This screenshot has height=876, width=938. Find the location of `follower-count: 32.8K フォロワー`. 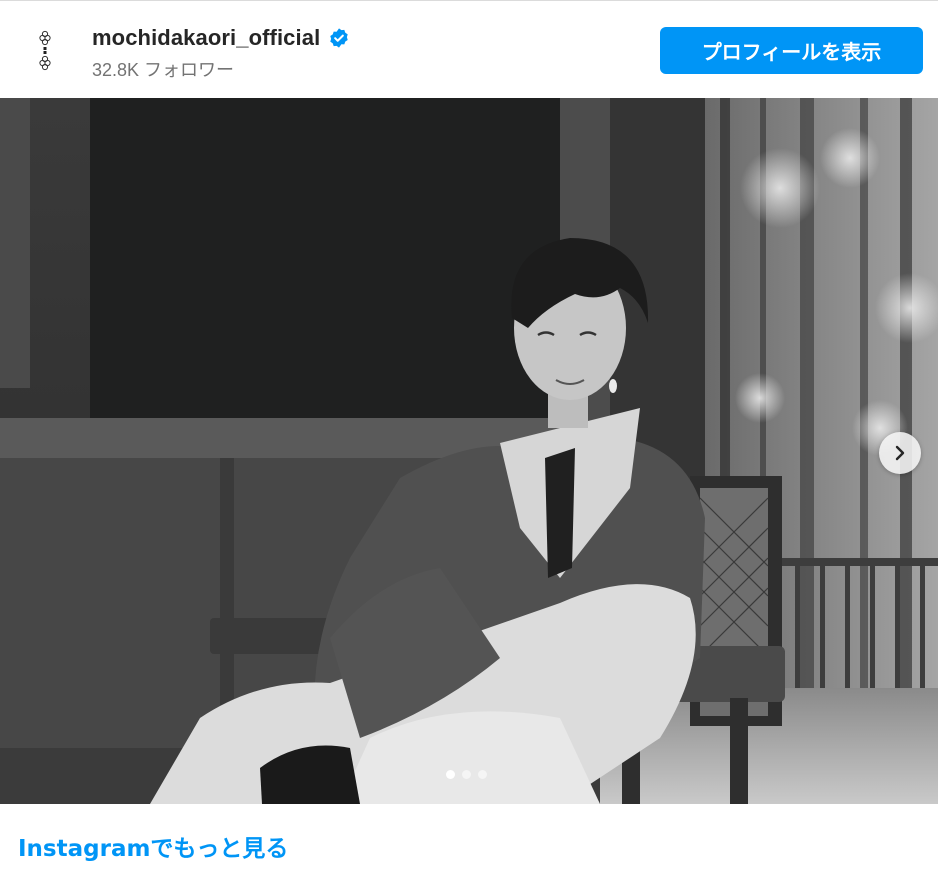

follower-count: 32.8K フォロワー is located at coordinates (163, 70).